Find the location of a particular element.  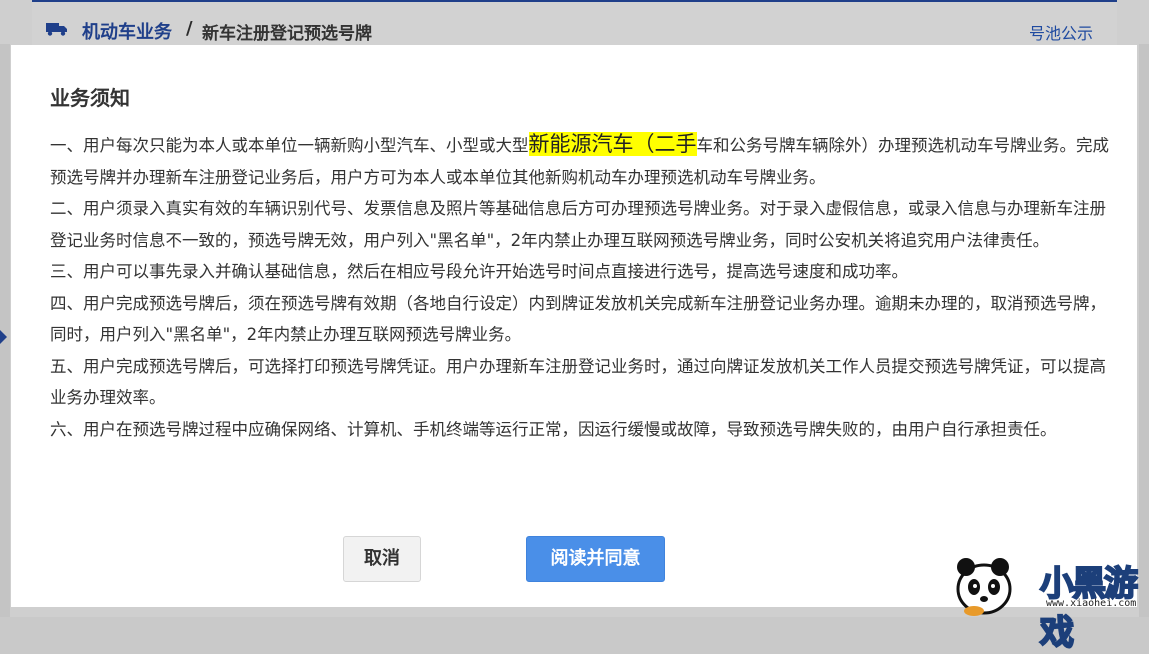

truck-icon is located at coordinates (56, 29).